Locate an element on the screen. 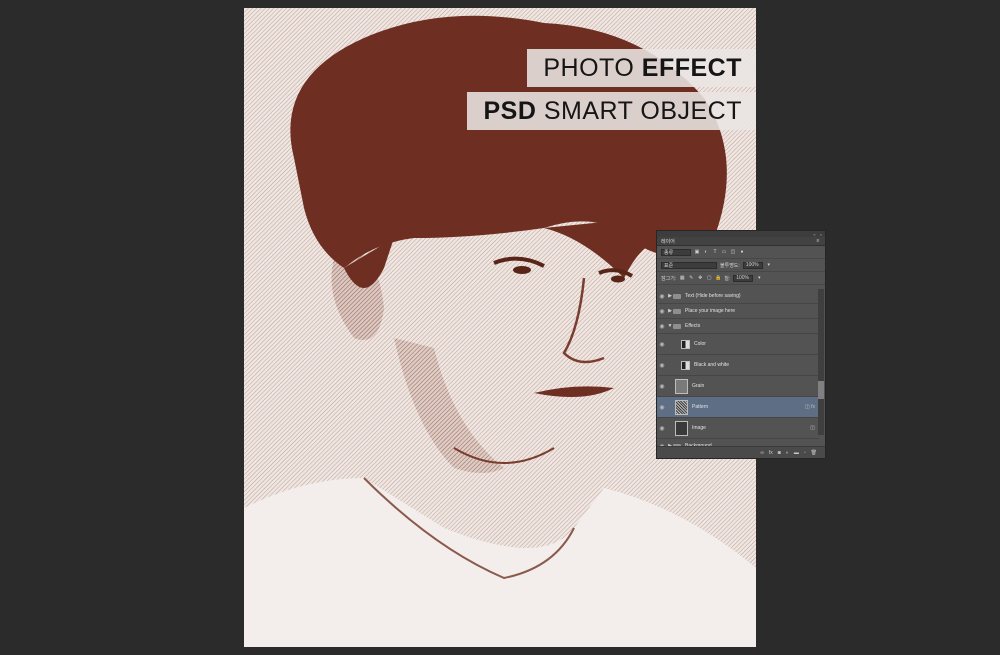  heading-line-2-light: SMART OBJECT is located at coordinates (642, 111).